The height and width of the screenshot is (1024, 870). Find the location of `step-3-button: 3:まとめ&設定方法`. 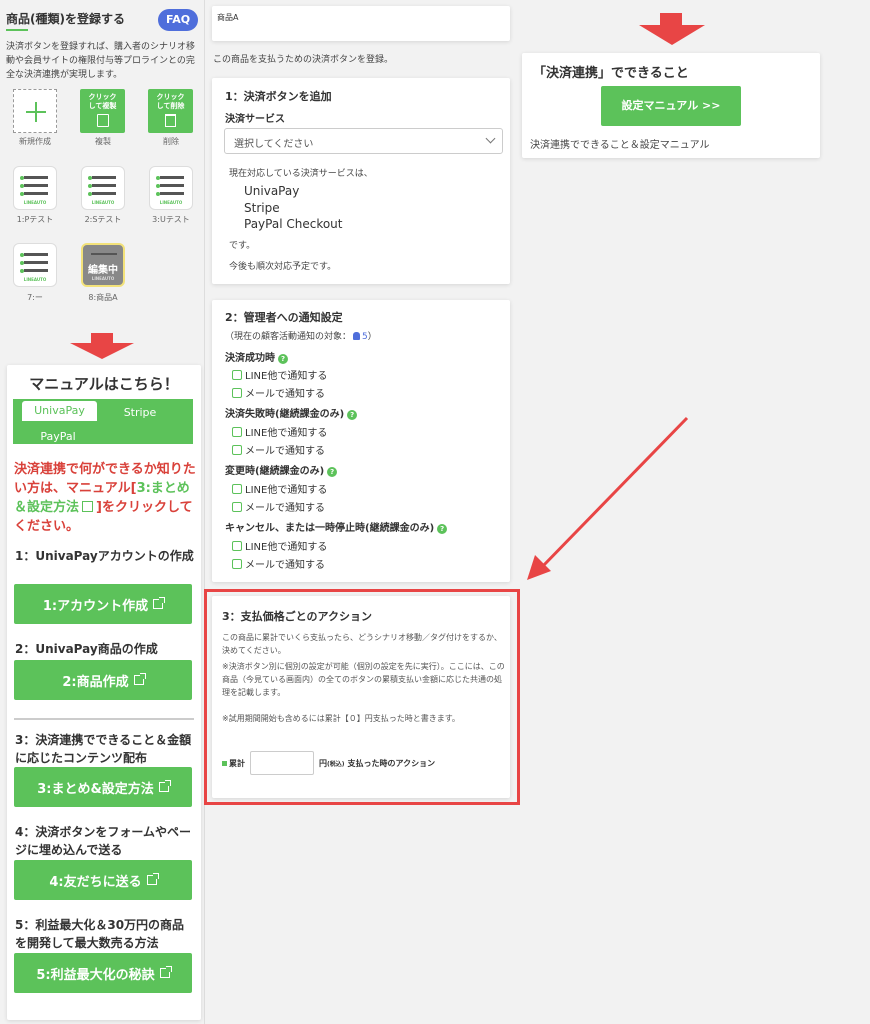

step-3-button: 3:まとめ&設定方法 is located at coordinates (103, 787).